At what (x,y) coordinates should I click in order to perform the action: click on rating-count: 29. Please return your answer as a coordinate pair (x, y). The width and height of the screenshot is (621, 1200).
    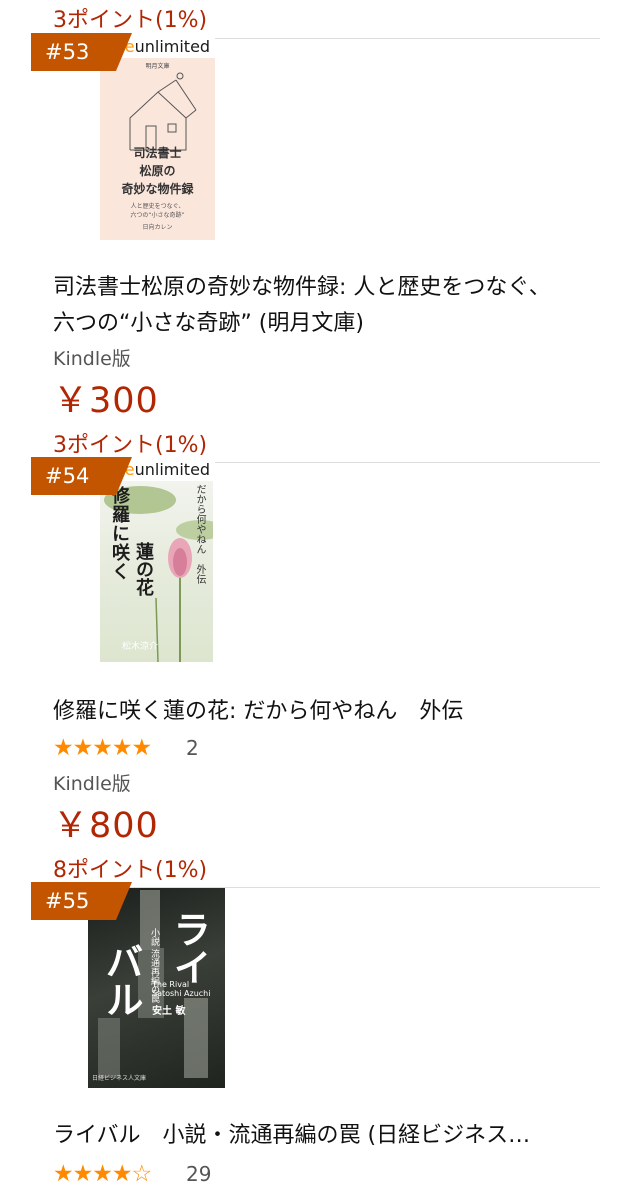
    Looking at the image, I should click on (198, 1174).